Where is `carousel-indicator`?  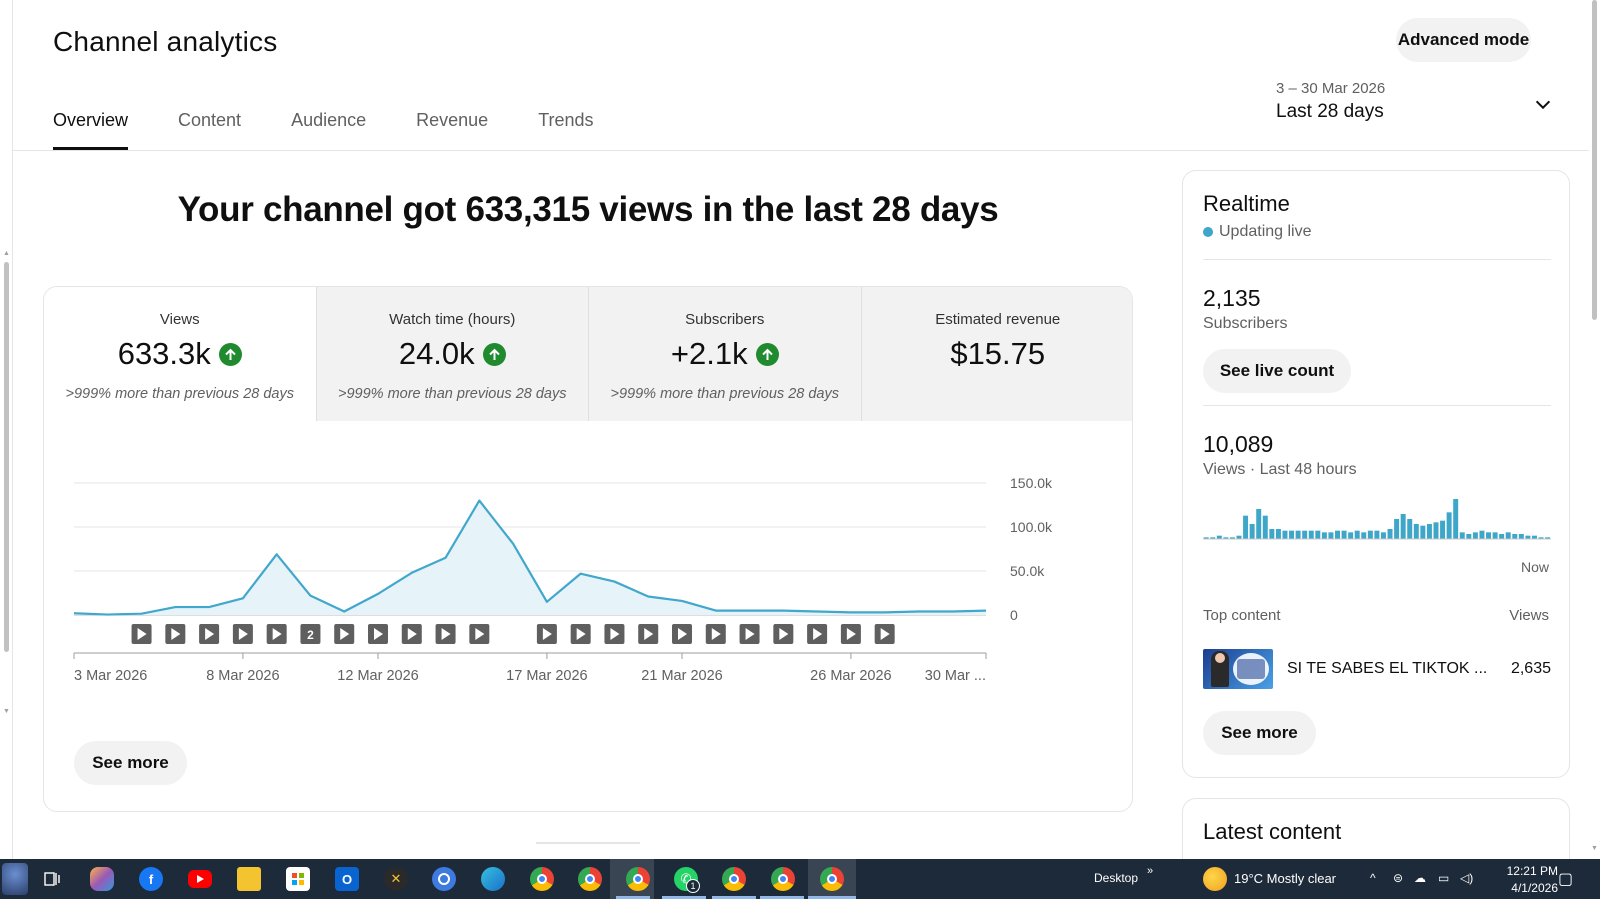 carousel-indicator is located at coordinates (588, 843).